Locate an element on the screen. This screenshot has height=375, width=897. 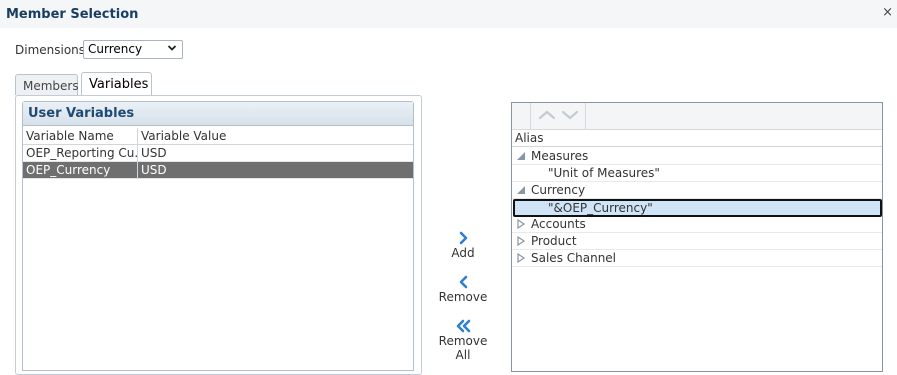
tree-node-sales-channel: Sales Channel is located at coordinates (697, 258).